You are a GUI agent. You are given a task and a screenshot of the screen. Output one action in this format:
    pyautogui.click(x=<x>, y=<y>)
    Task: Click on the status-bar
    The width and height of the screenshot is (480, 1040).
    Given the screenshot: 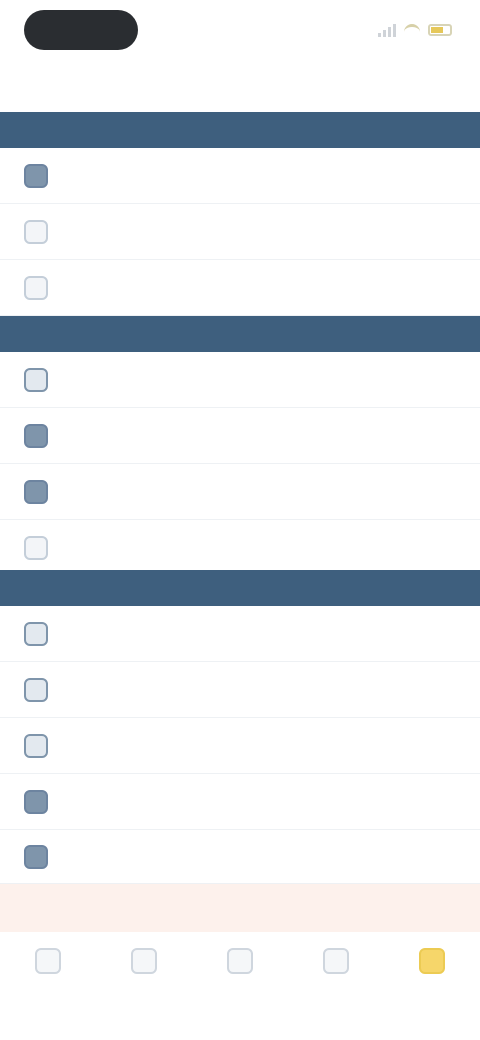 What is the action you would take?
    pyautogui.click(x=240, y=32)
    